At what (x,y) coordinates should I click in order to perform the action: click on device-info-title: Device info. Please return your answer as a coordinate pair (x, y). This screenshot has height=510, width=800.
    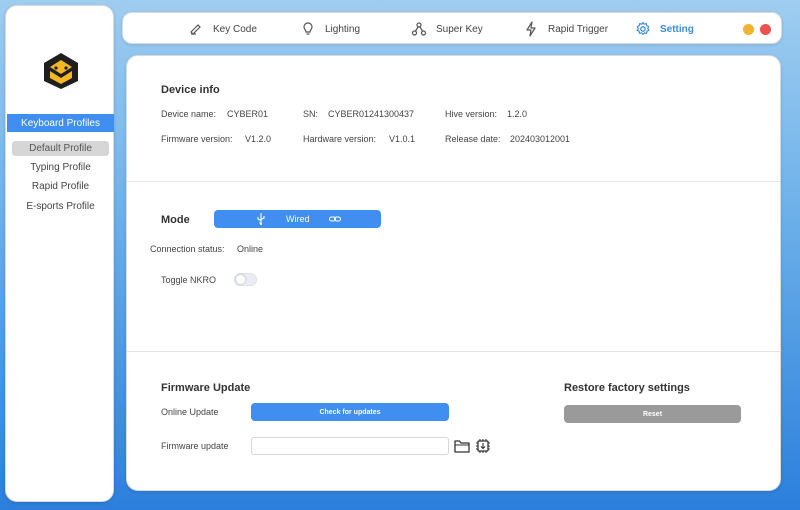
    Looking at the image, I should click on (190, 90).